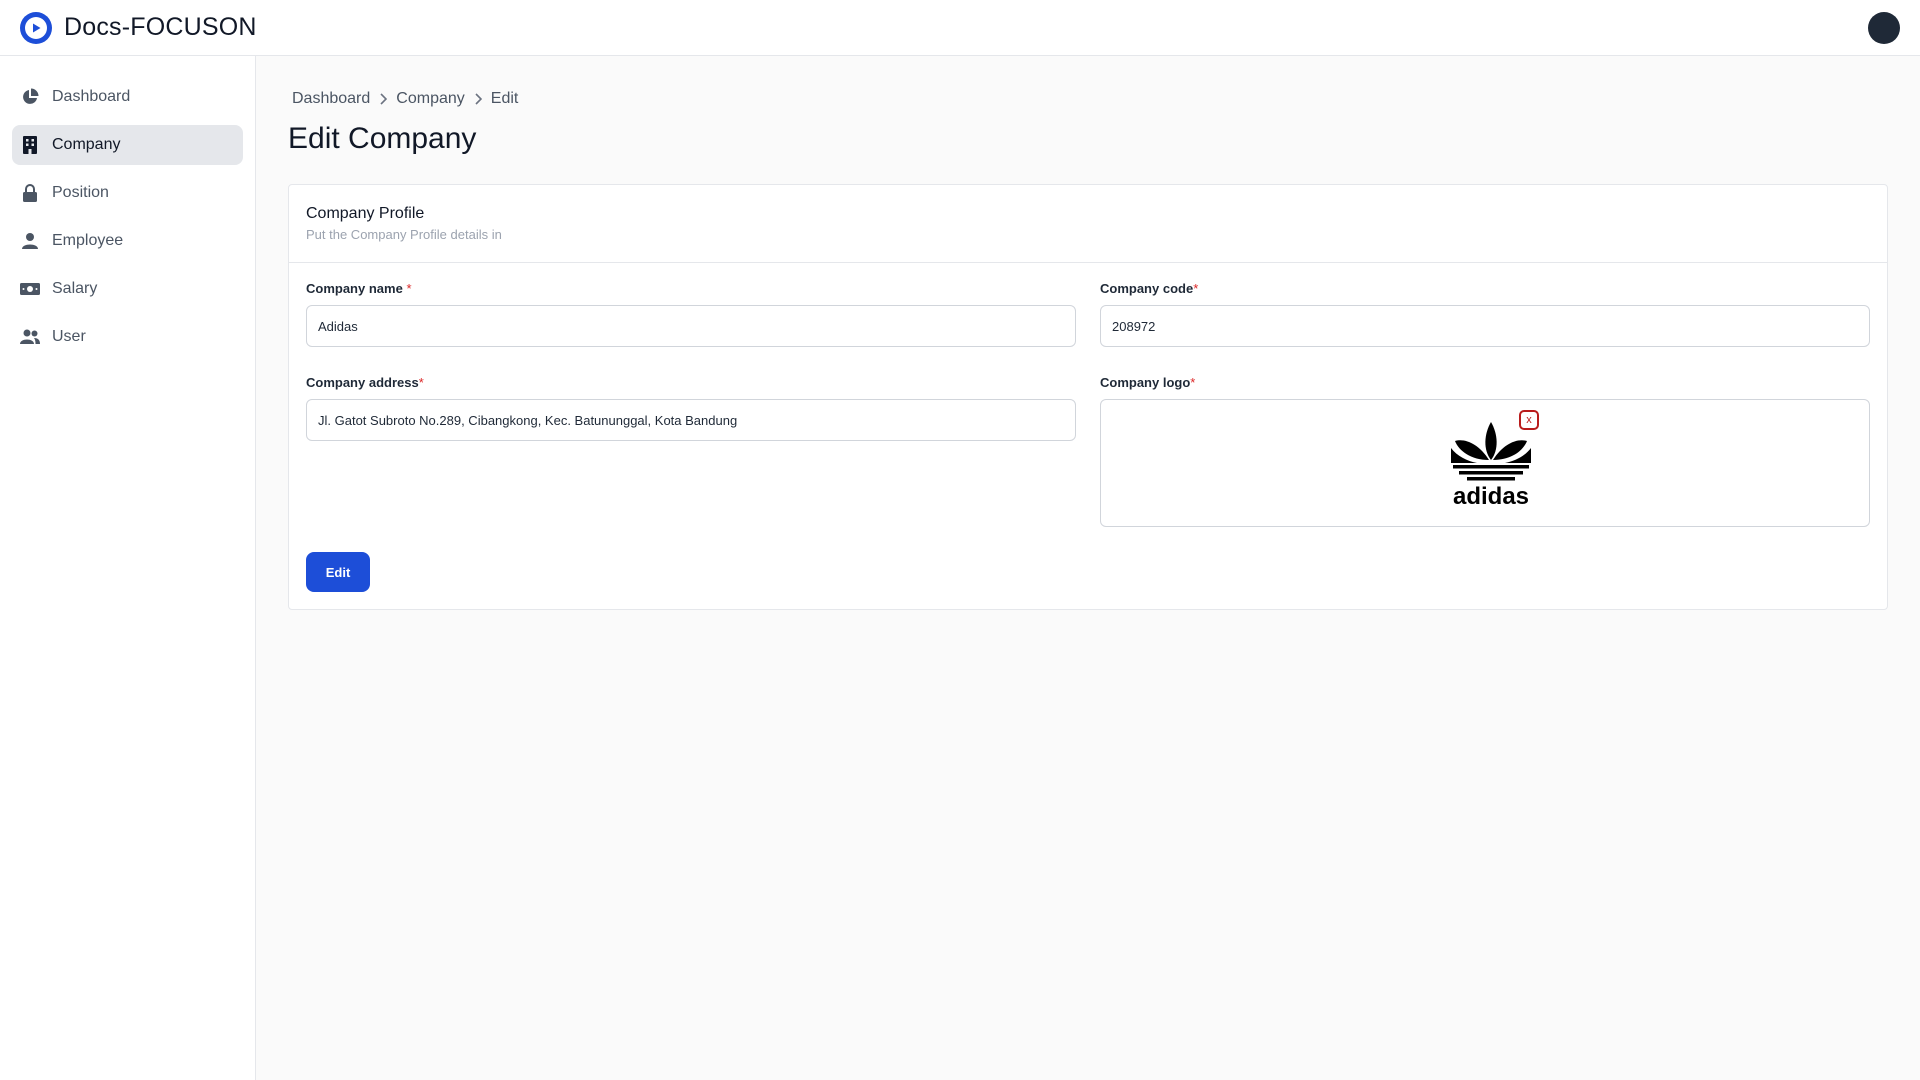 This screenshot has width=1920, height=1080. I want to click on company-logo-field: Company logo* adidas x, so click(1485, 451).